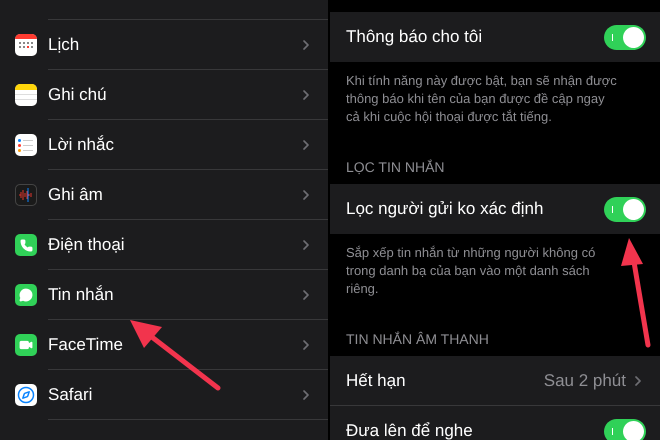 This screenshot has width=660, height=440. Describe the element at coordinates (81, 295) in the screenshot. I see `row-label: Tin nhắn` at that location.